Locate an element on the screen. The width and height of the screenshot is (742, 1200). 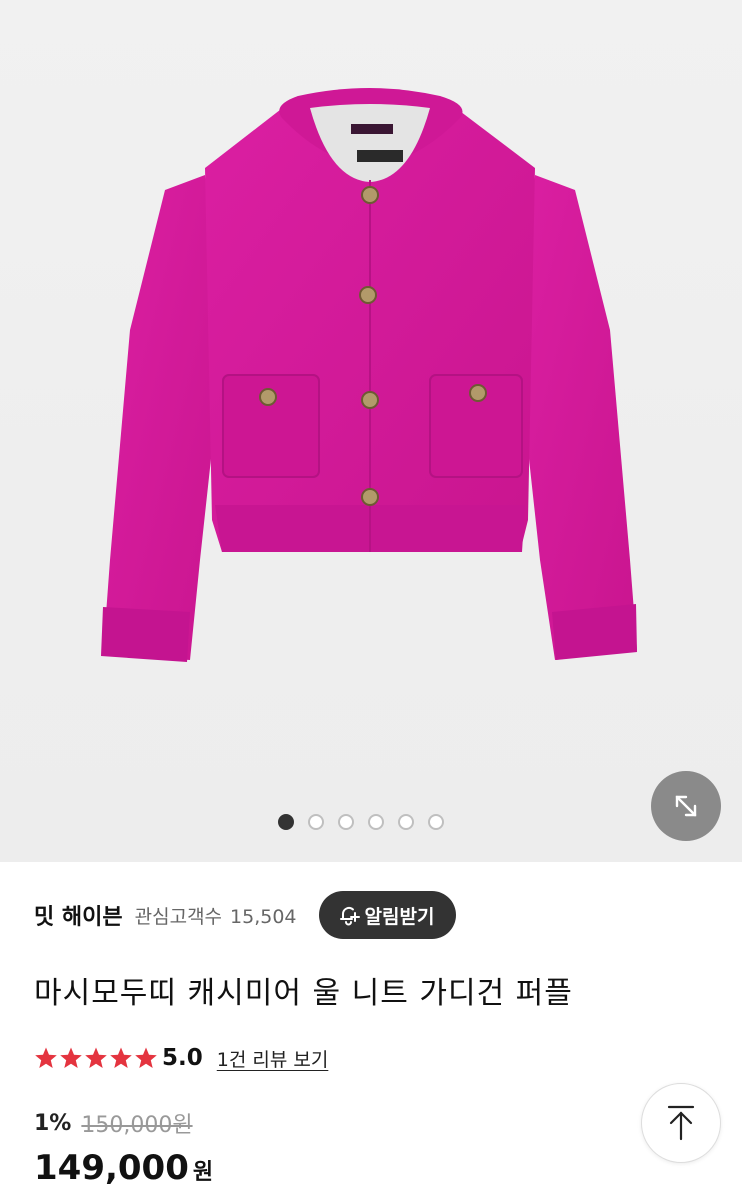
scroll-to-top-button is located at coordinates (681, 1123).